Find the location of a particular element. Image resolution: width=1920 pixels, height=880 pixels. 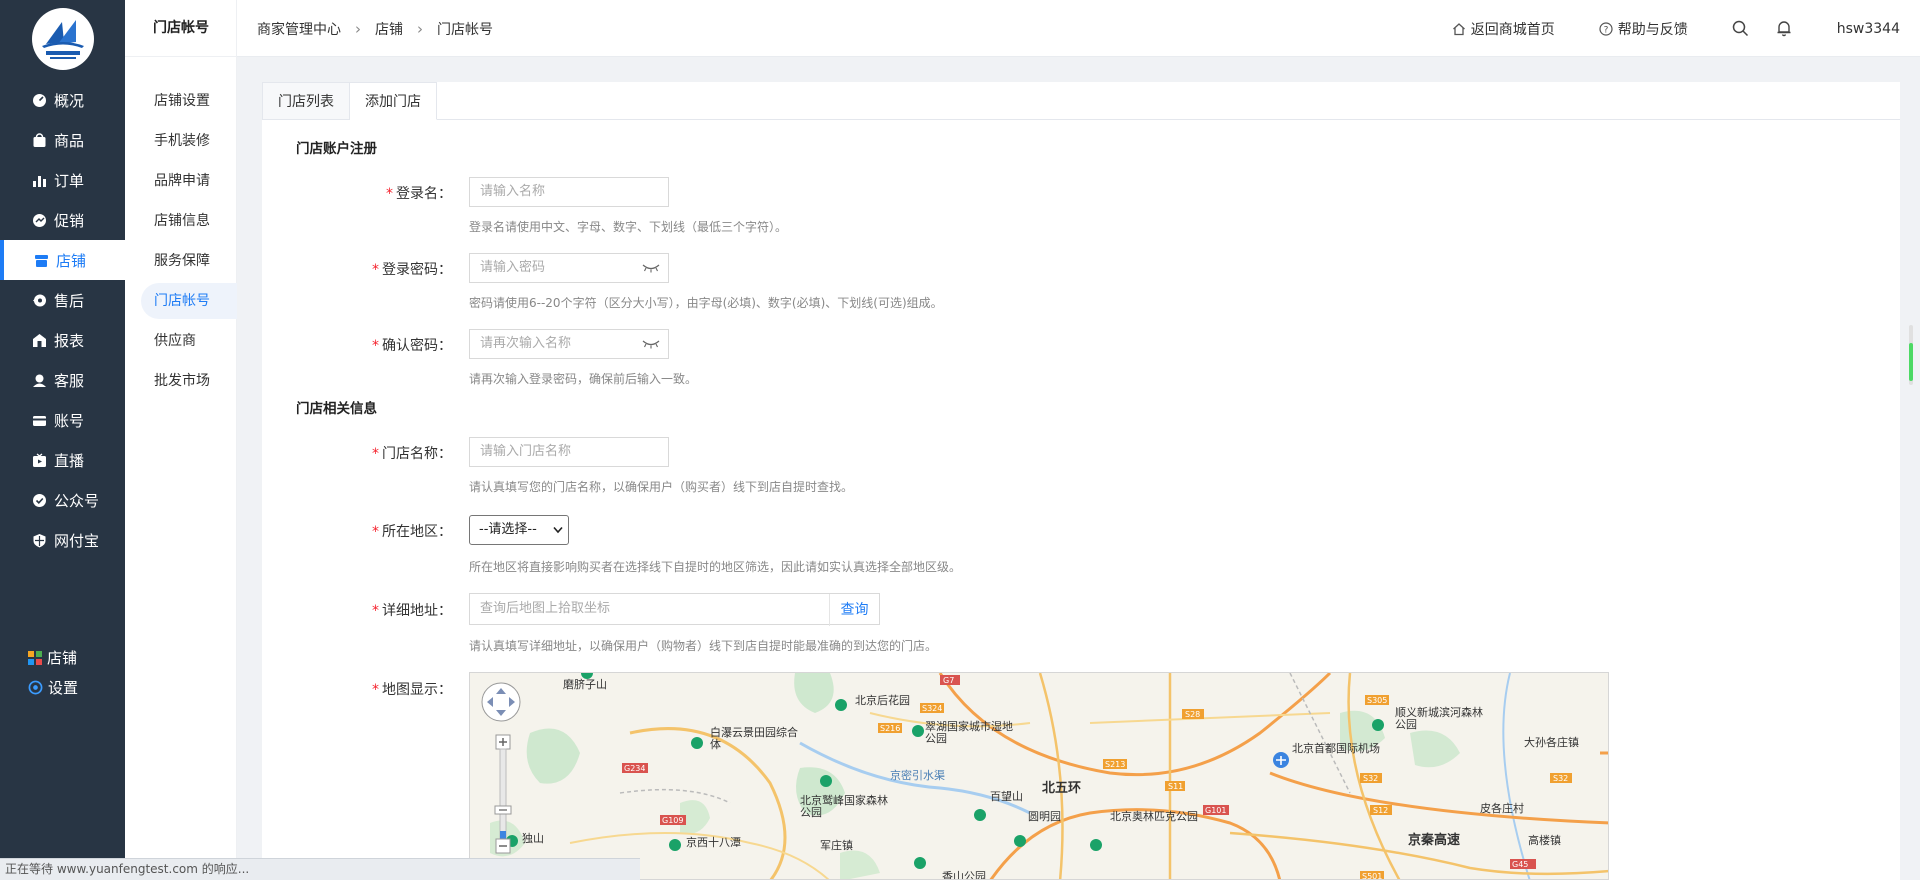

address-input: 查询后地图上拾取坐标 查询 is located at coordinates (674, 609).